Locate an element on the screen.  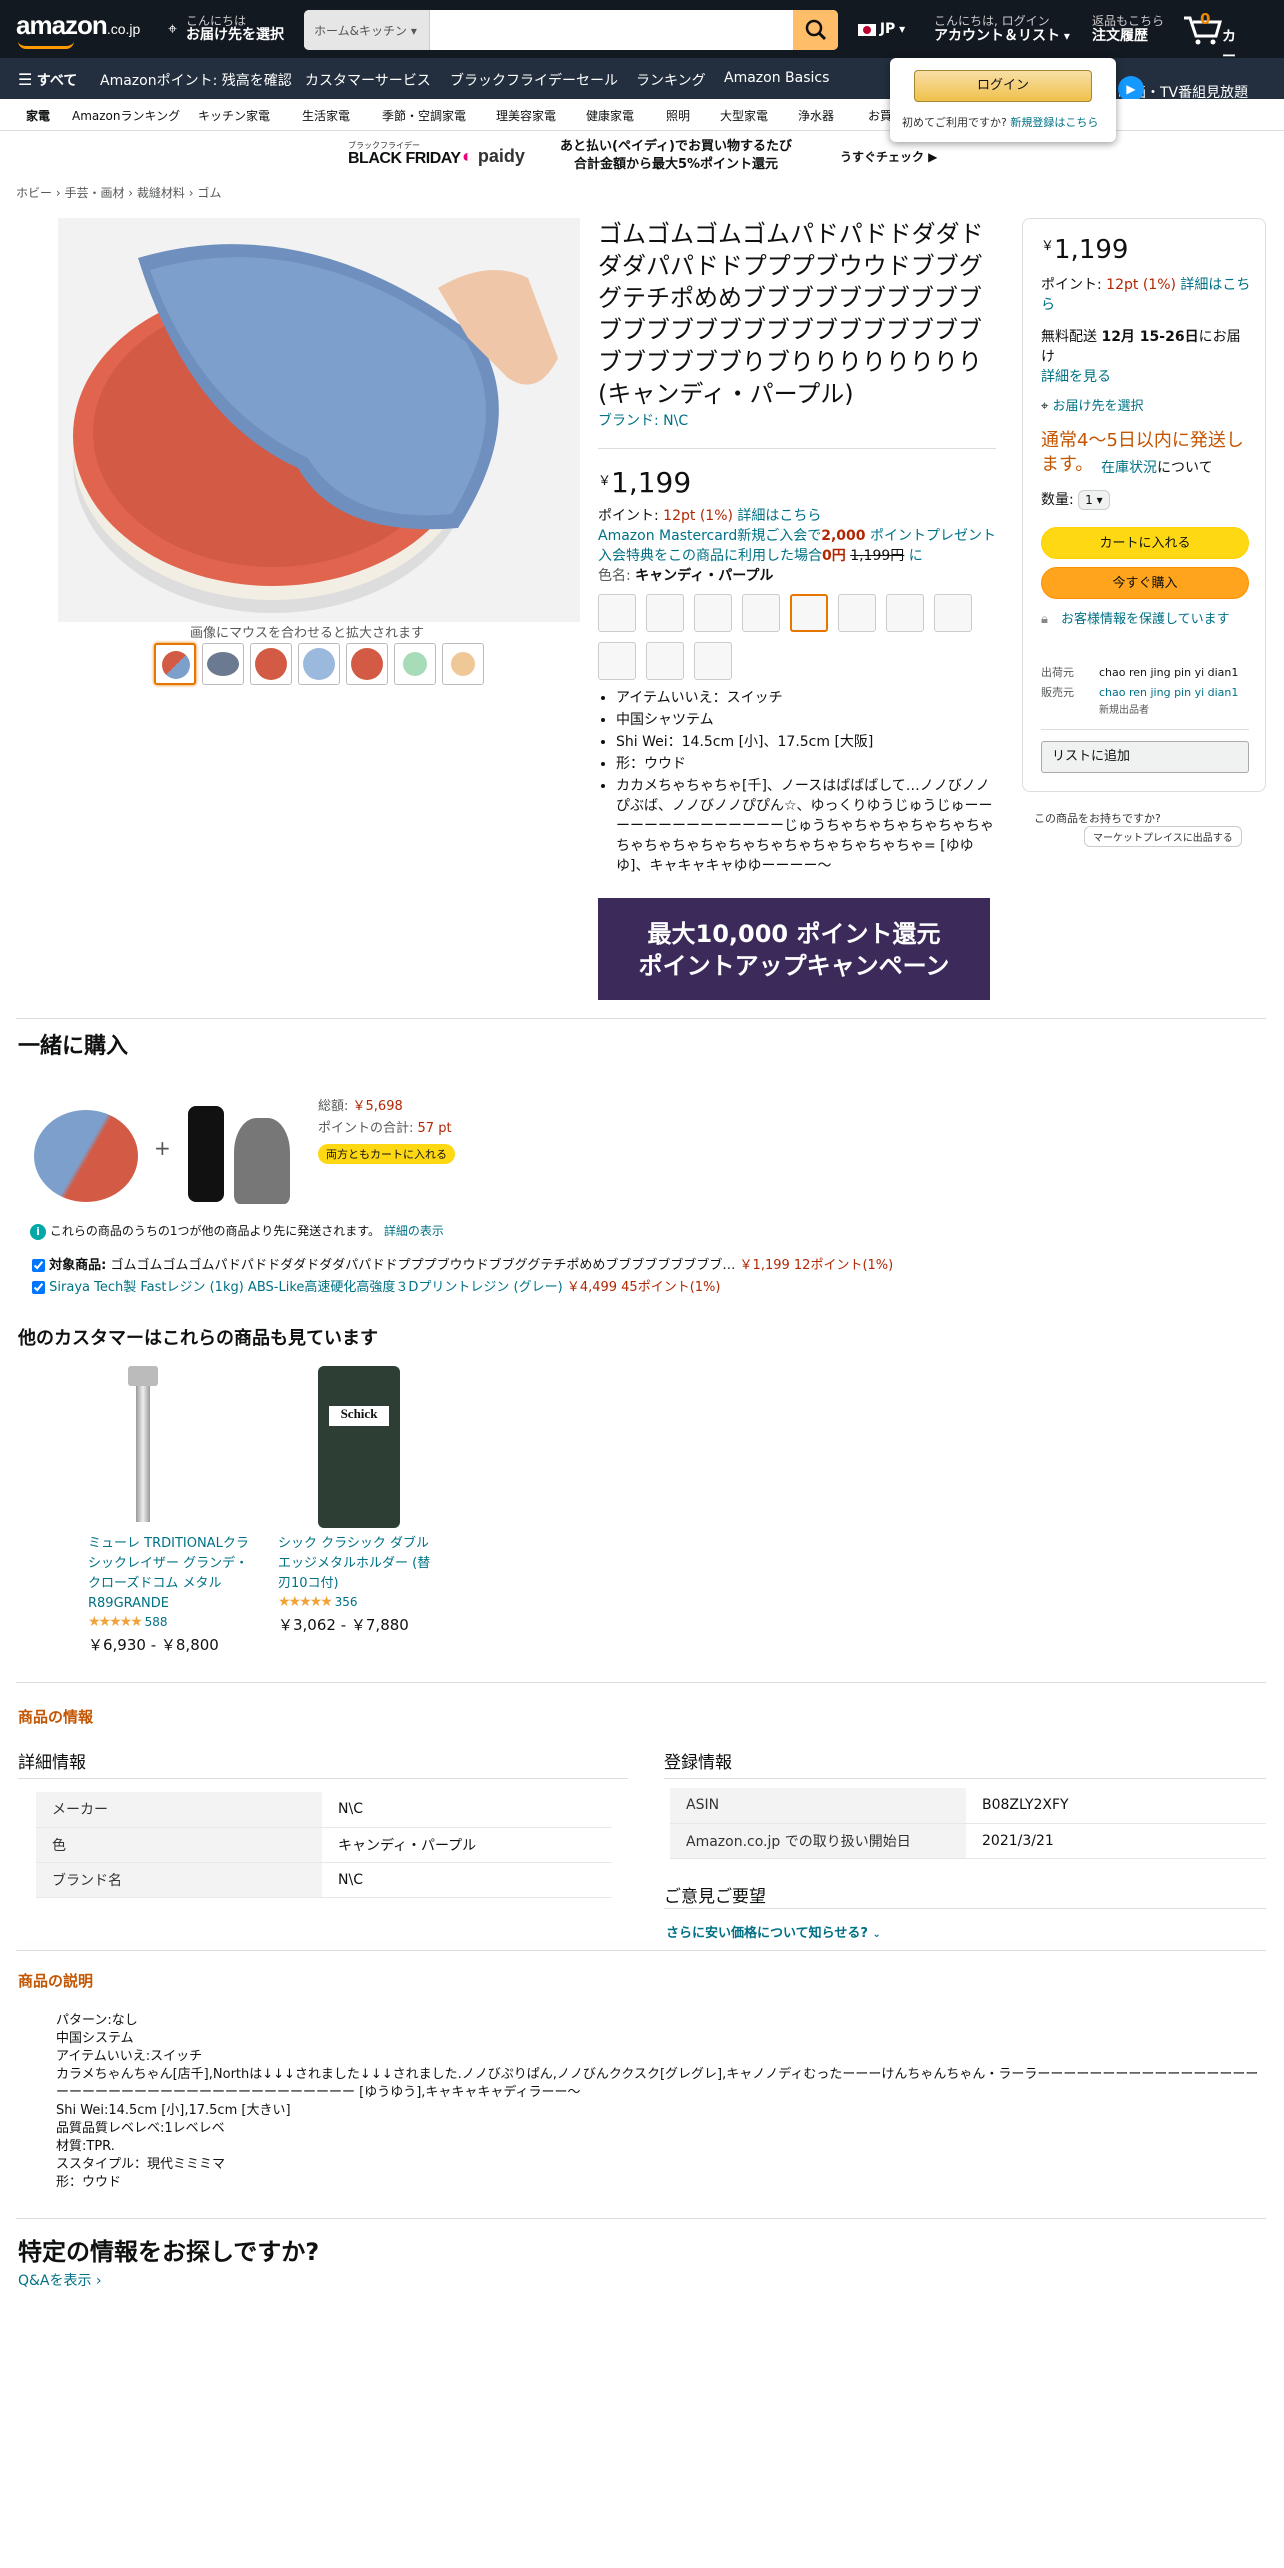
category-link: キッチン家電 is located at coordinates (234, 115).